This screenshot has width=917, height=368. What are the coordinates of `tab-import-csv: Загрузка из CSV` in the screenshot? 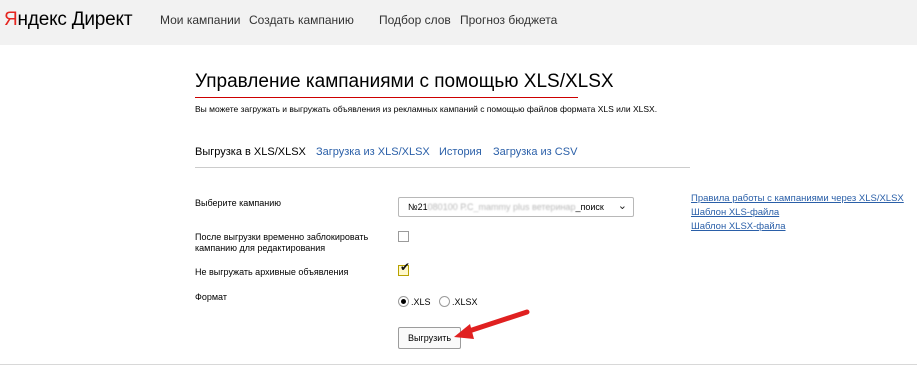 It's located at (535, 152).